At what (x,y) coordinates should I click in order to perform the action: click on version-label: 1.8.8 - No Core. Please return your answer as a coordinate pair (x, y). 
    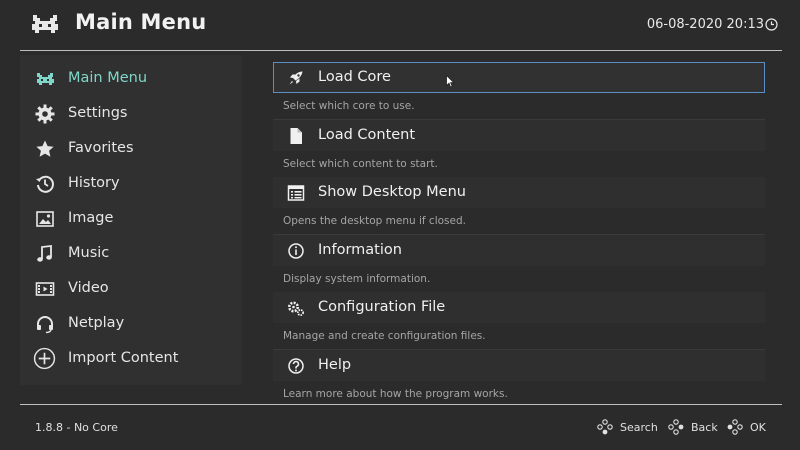
    Looking at the image, I should click on (76, 427).